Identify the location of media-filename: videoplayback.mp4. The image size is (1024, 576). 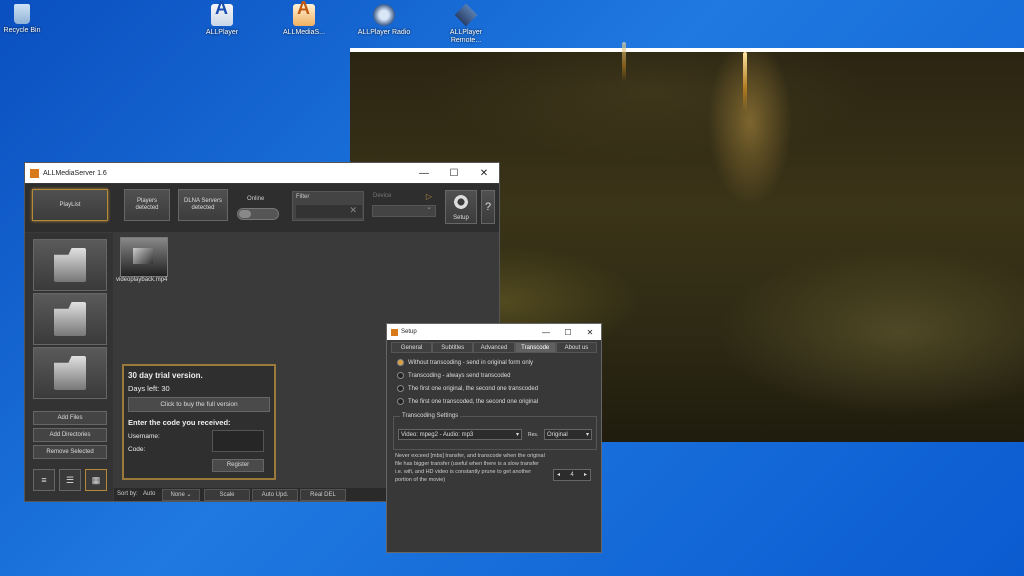
(142, 280).